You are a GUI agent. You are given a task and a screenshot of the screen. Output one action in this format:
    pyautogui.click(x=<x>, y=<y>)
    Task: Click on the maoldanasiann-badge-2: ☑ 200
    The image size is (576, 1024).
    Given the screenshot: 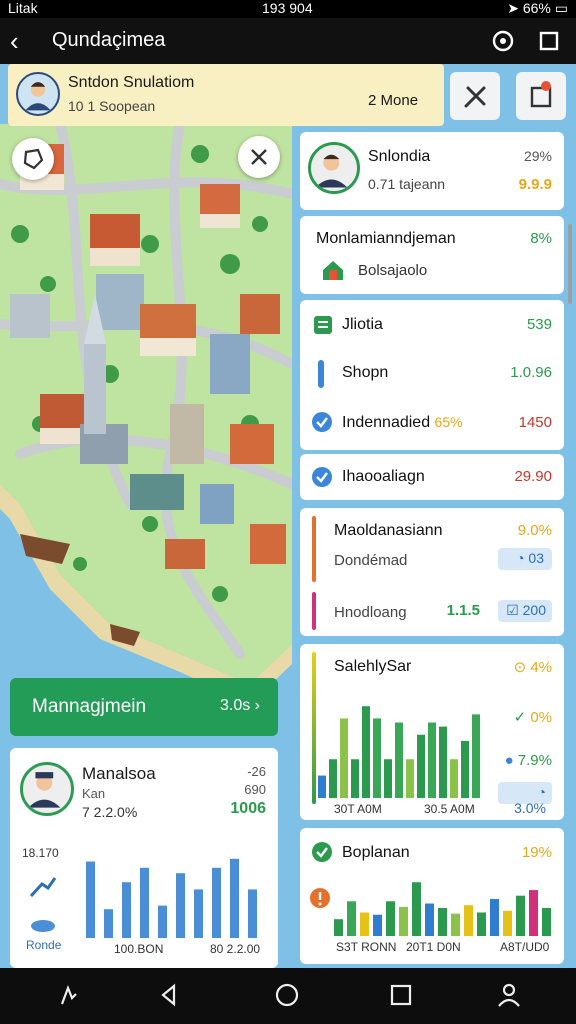 What is the action you would take?
    pyautogui.click(x=525, y=611)
    